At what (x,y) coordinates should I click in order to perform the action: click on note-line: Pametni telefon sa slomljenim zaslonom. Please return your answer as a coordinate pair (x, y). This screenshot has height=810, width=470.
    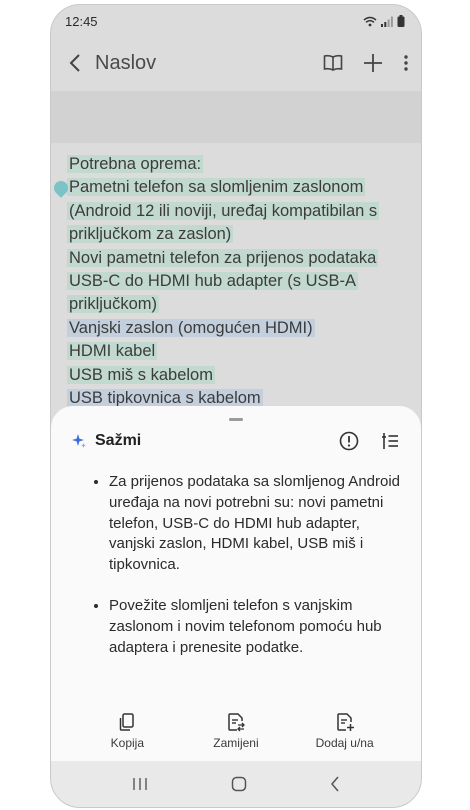
    Looking at the image, I should click on (216, 187).